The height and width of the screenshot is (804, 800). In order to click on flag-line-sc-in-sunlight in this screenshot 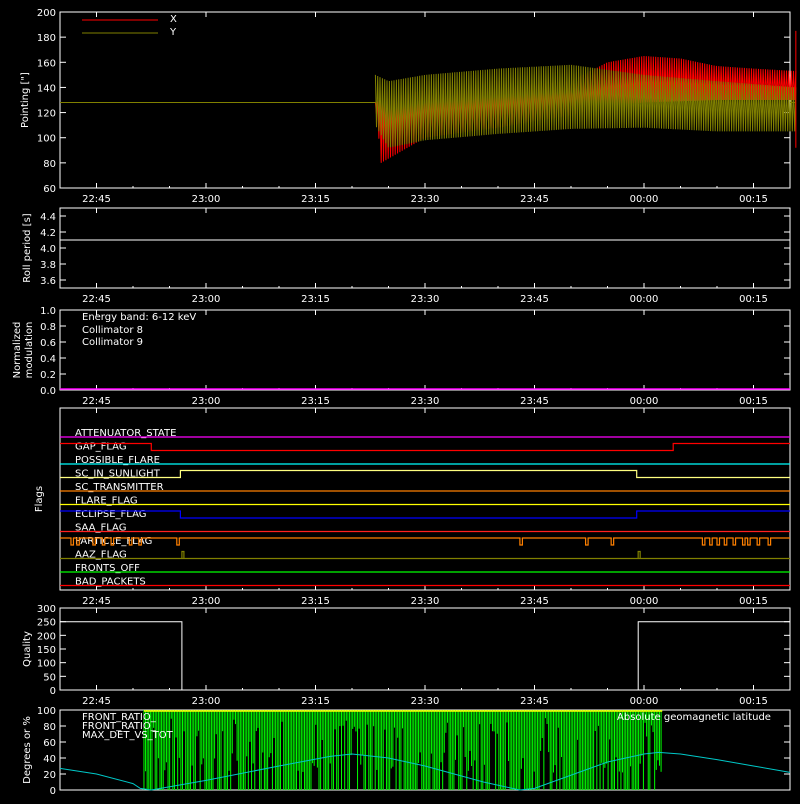, I will do `click(425, 474)`.